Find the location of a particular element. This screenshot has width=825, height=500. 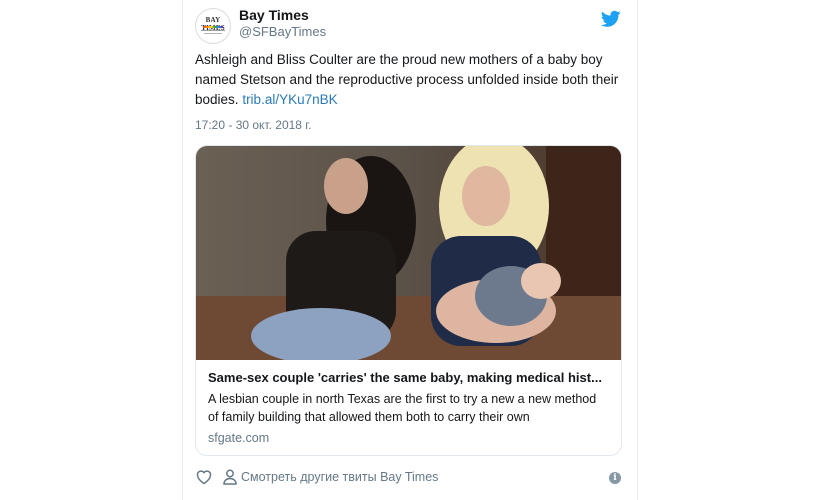

tweet-link: trib.al/YKu7nBK is located at coordinates (289, 99).